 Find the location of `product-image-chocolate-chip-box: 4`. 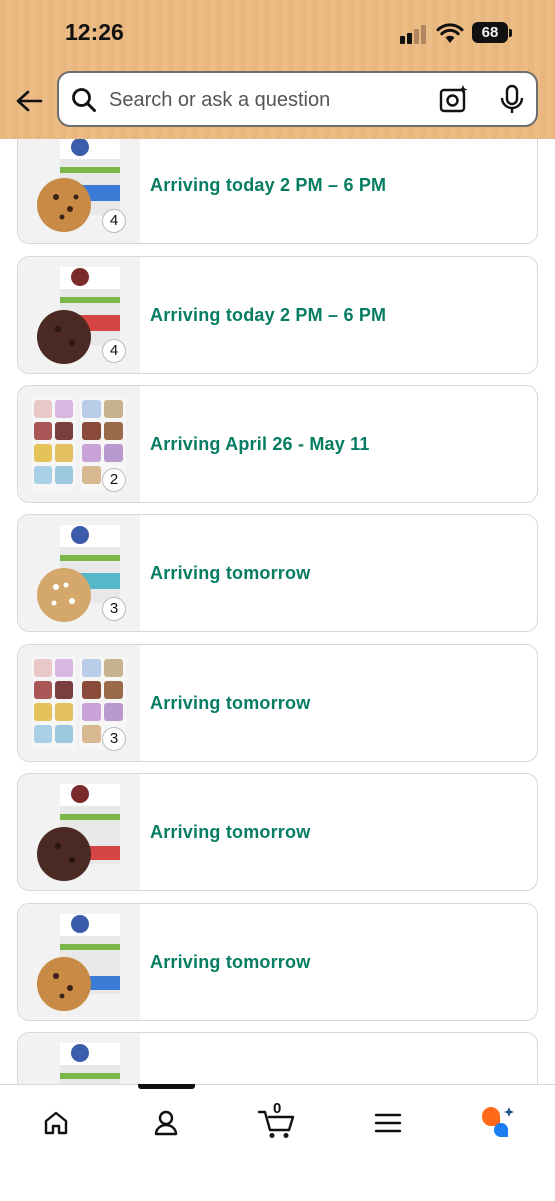

product-image-chocolate-chip-box: 4 is located at coordinates (79, 191).